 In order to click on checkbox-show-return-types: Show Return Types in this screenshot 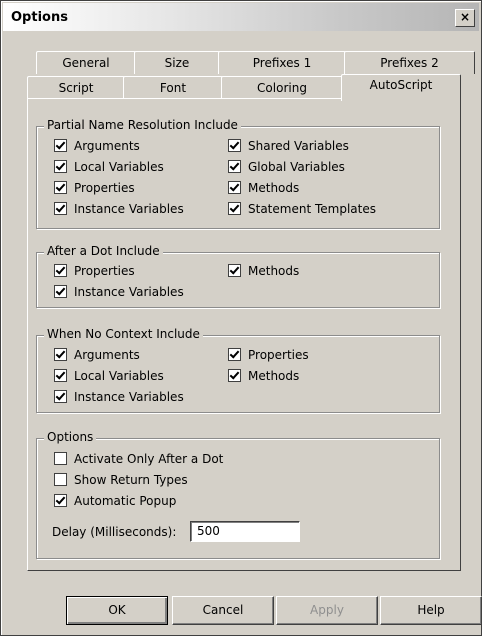, I will do `click(121, 480)`.